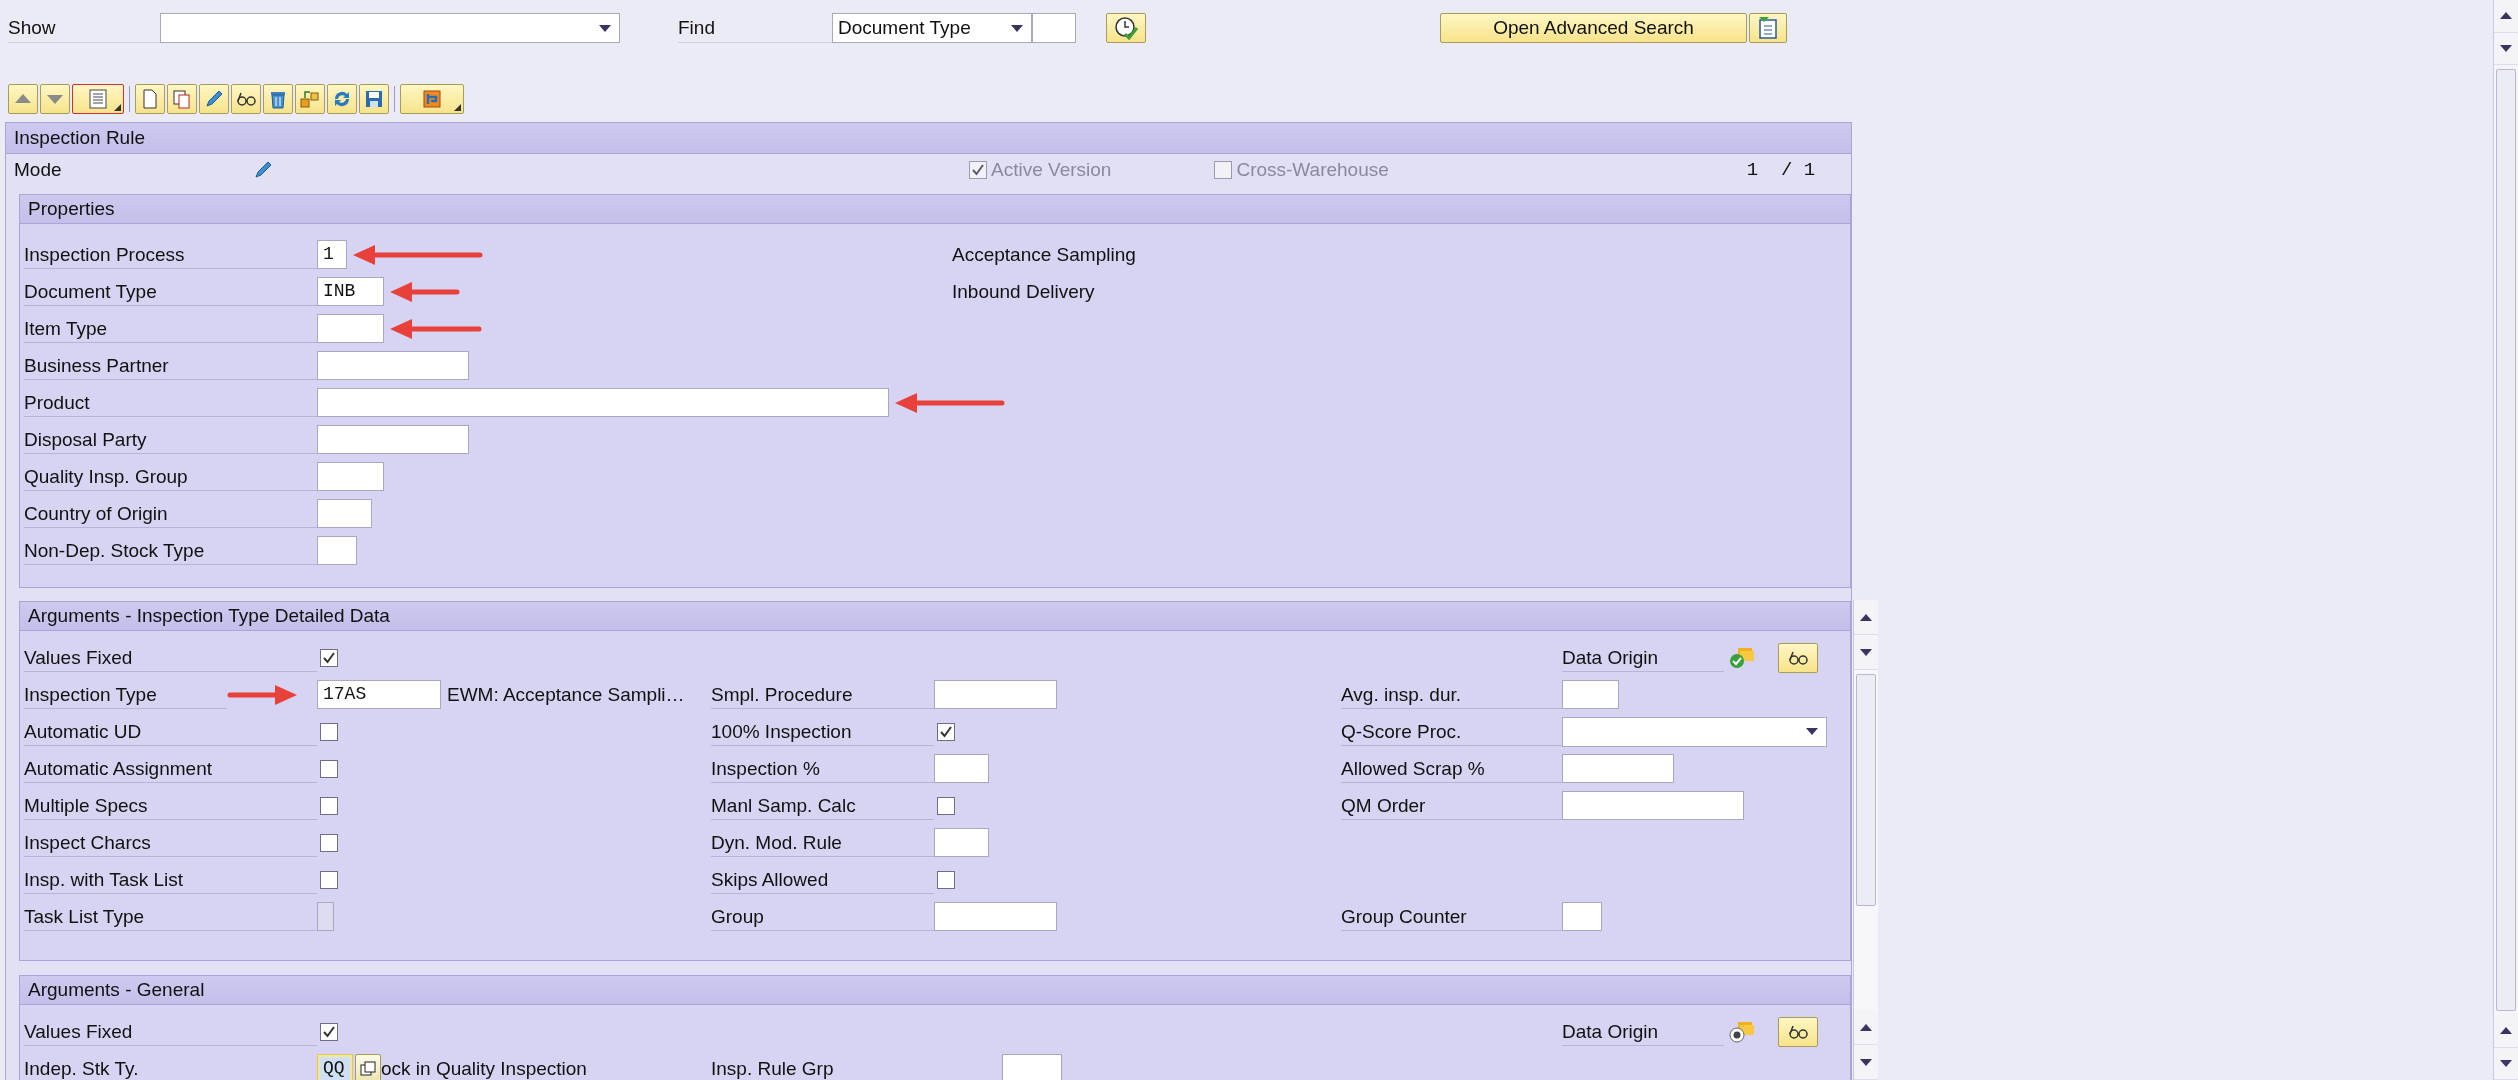 The width and height of the screenshot is (2518, 1080). What do you see at coordinates (1051, 170) in the screenshot?
I see `checkbox-label: Active Version` at bounding box center [1051, 170].